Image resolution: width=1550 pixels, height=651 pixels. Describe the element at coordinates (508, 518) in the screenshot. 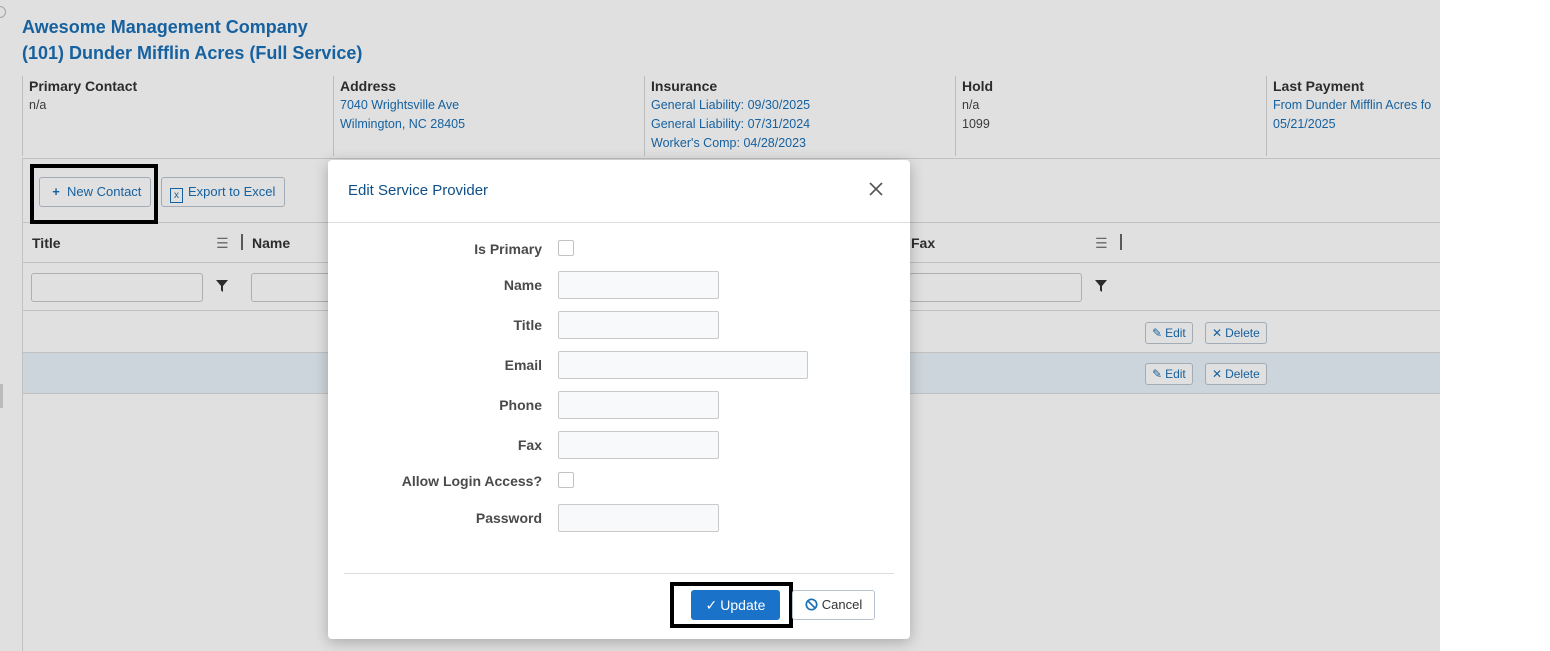

I see `password-label: Password` at that location.